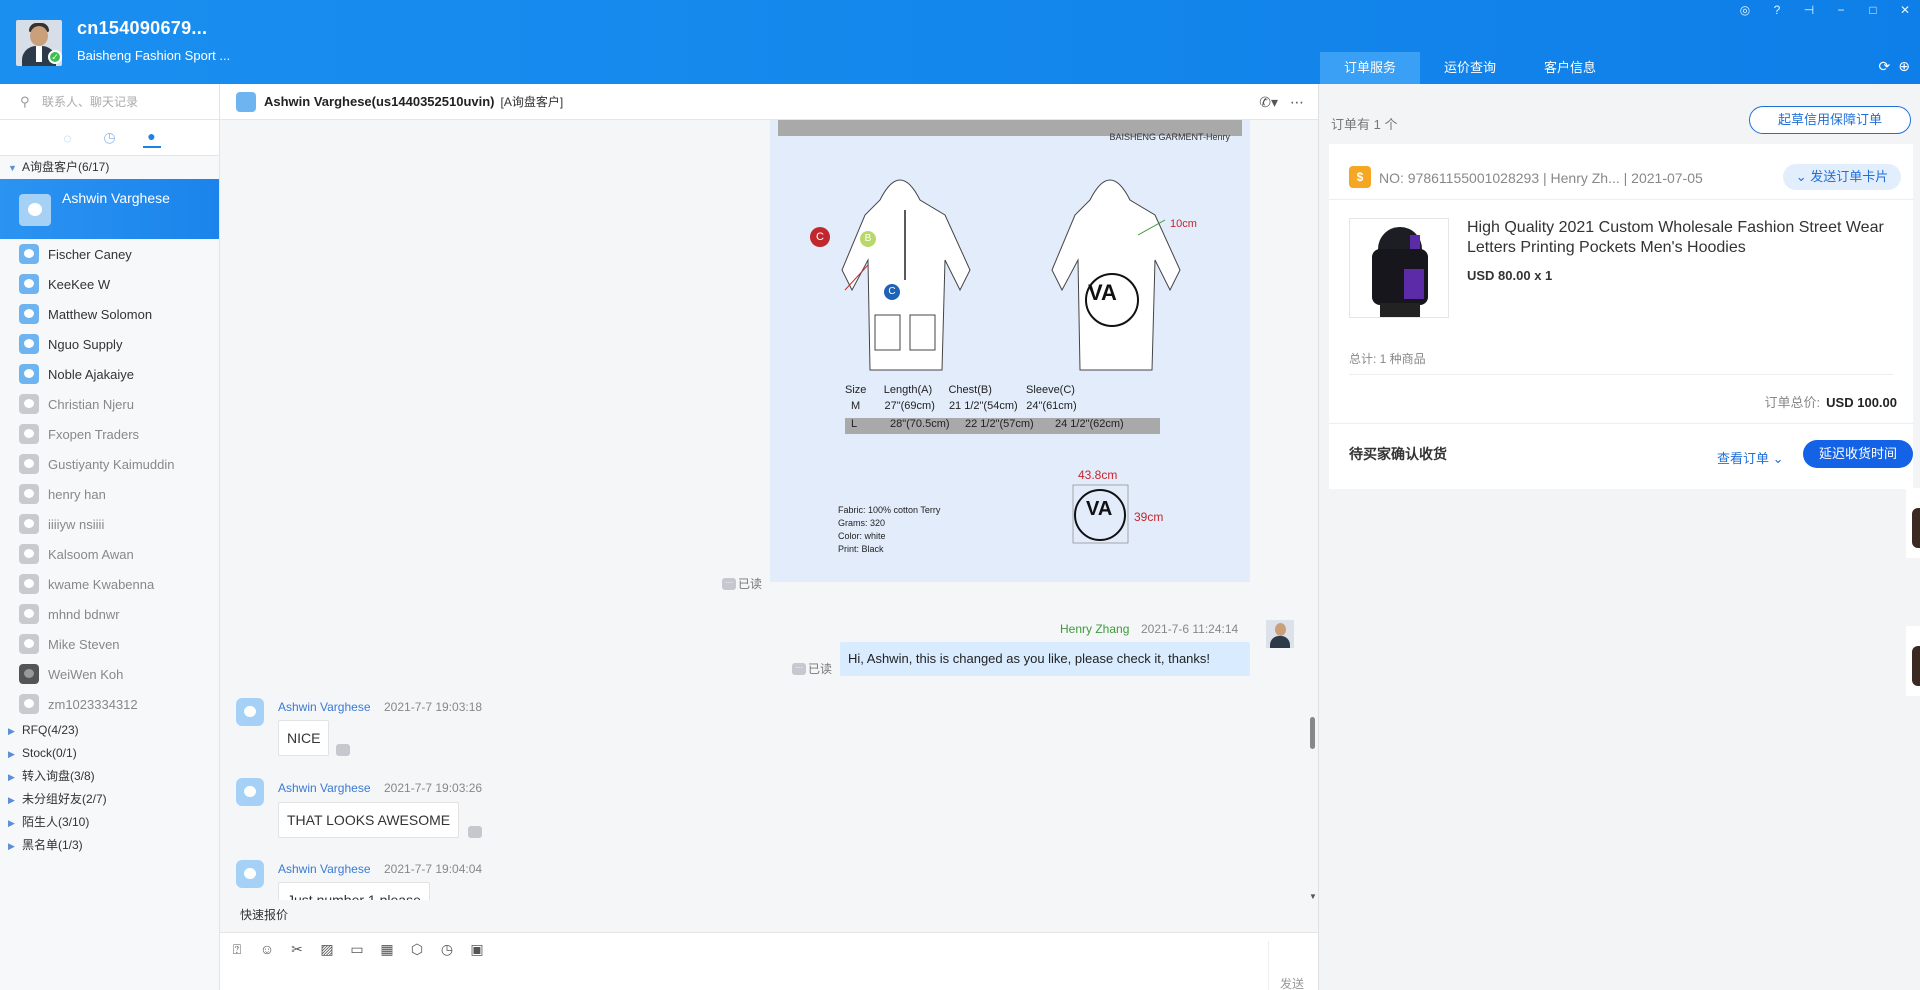 The height and width of the screenshot is (990, 1920). I want to click on contact-item: kwame Kwabenna, so click(109, 584).